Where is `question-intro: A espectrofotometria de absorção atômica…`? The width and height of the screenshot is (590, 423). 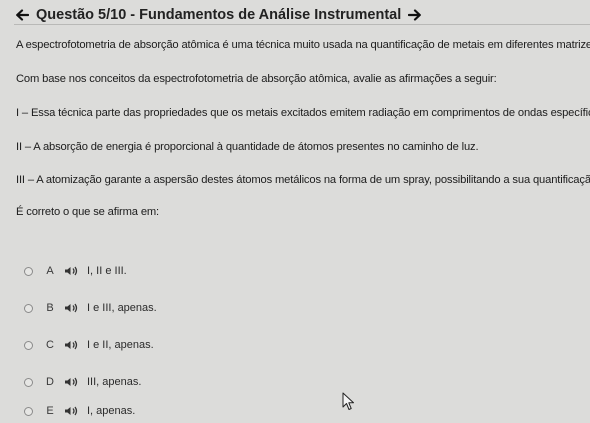
question-intro: A espectrofotometria de absorção atômica… is located at coordinates (303, 45).